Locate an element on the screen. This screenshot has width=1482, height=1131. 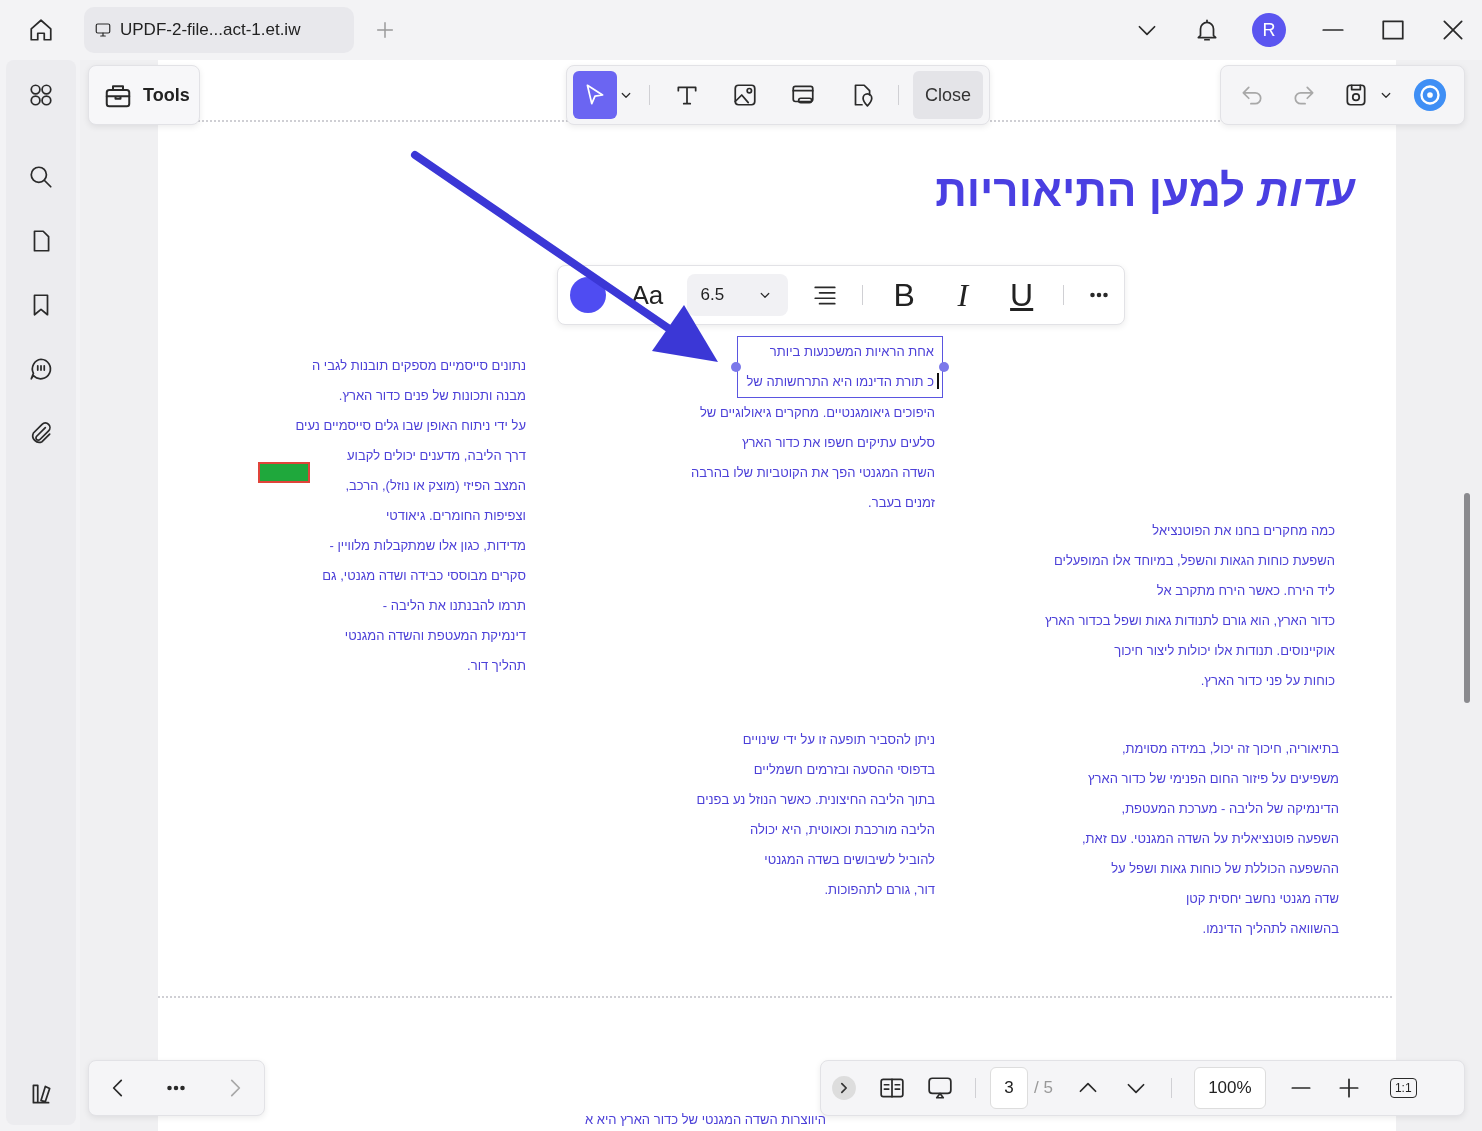
tools-button: Tools is located at coordinates (144, 95).